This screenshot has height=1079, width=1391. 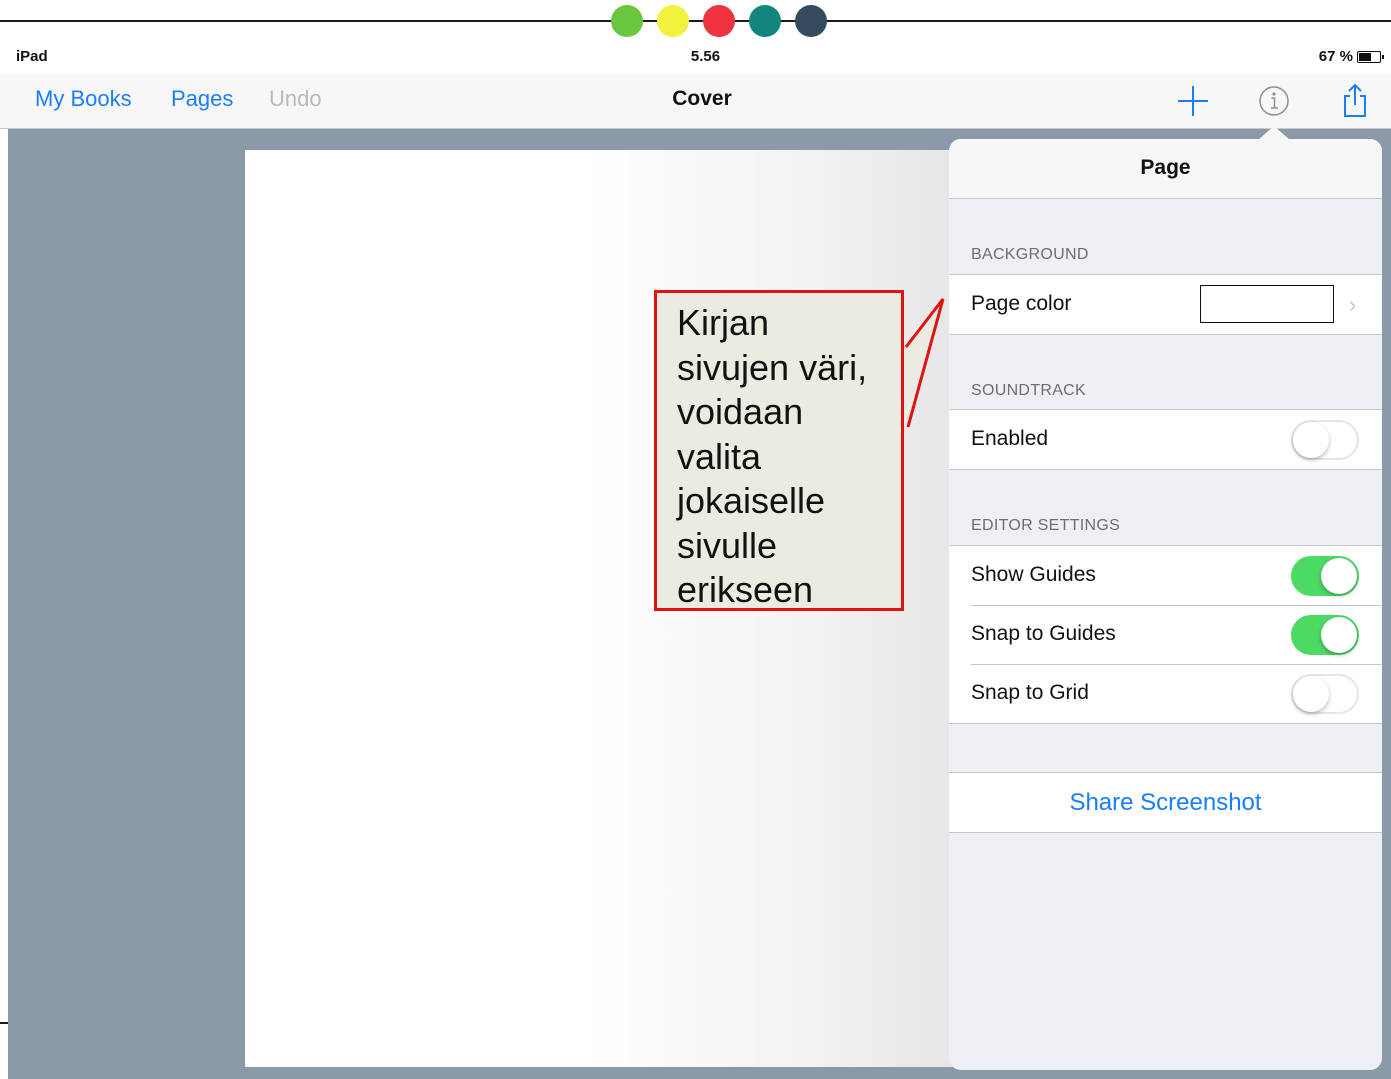 What do you see at coordinates (924, 363) in the screenshot?
I see `callout-pointer` at bounding box center [924, 363].